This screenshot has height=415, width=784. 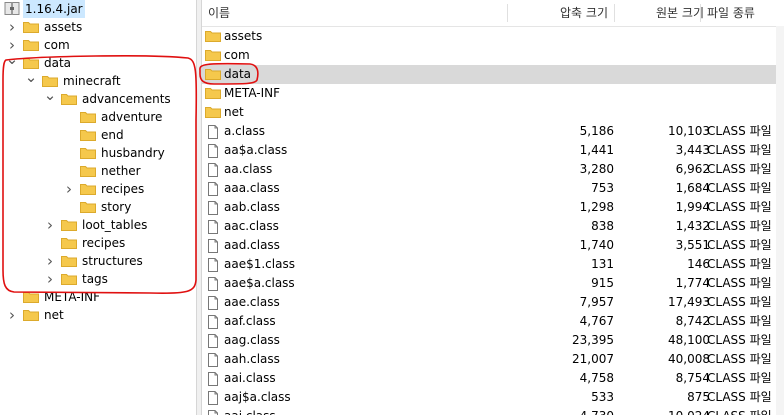 I want to click on tree-item-meta-inf: META-INF, so click(x=98, y=297).